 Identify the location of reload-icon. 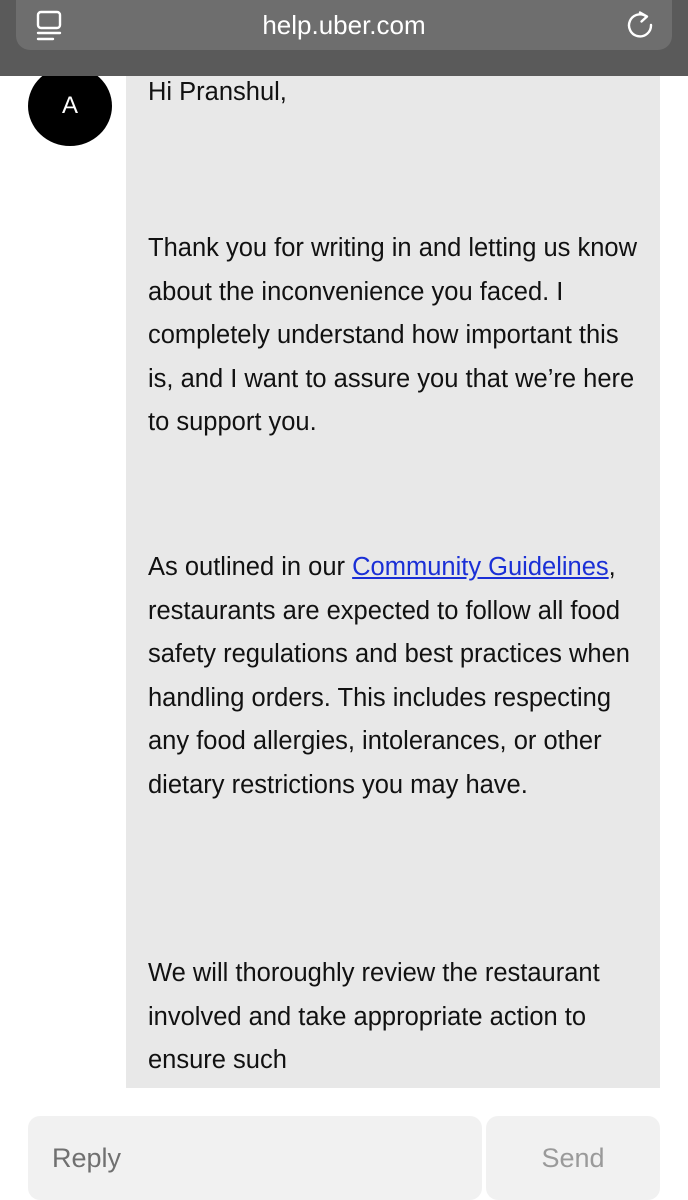
(640, 24).